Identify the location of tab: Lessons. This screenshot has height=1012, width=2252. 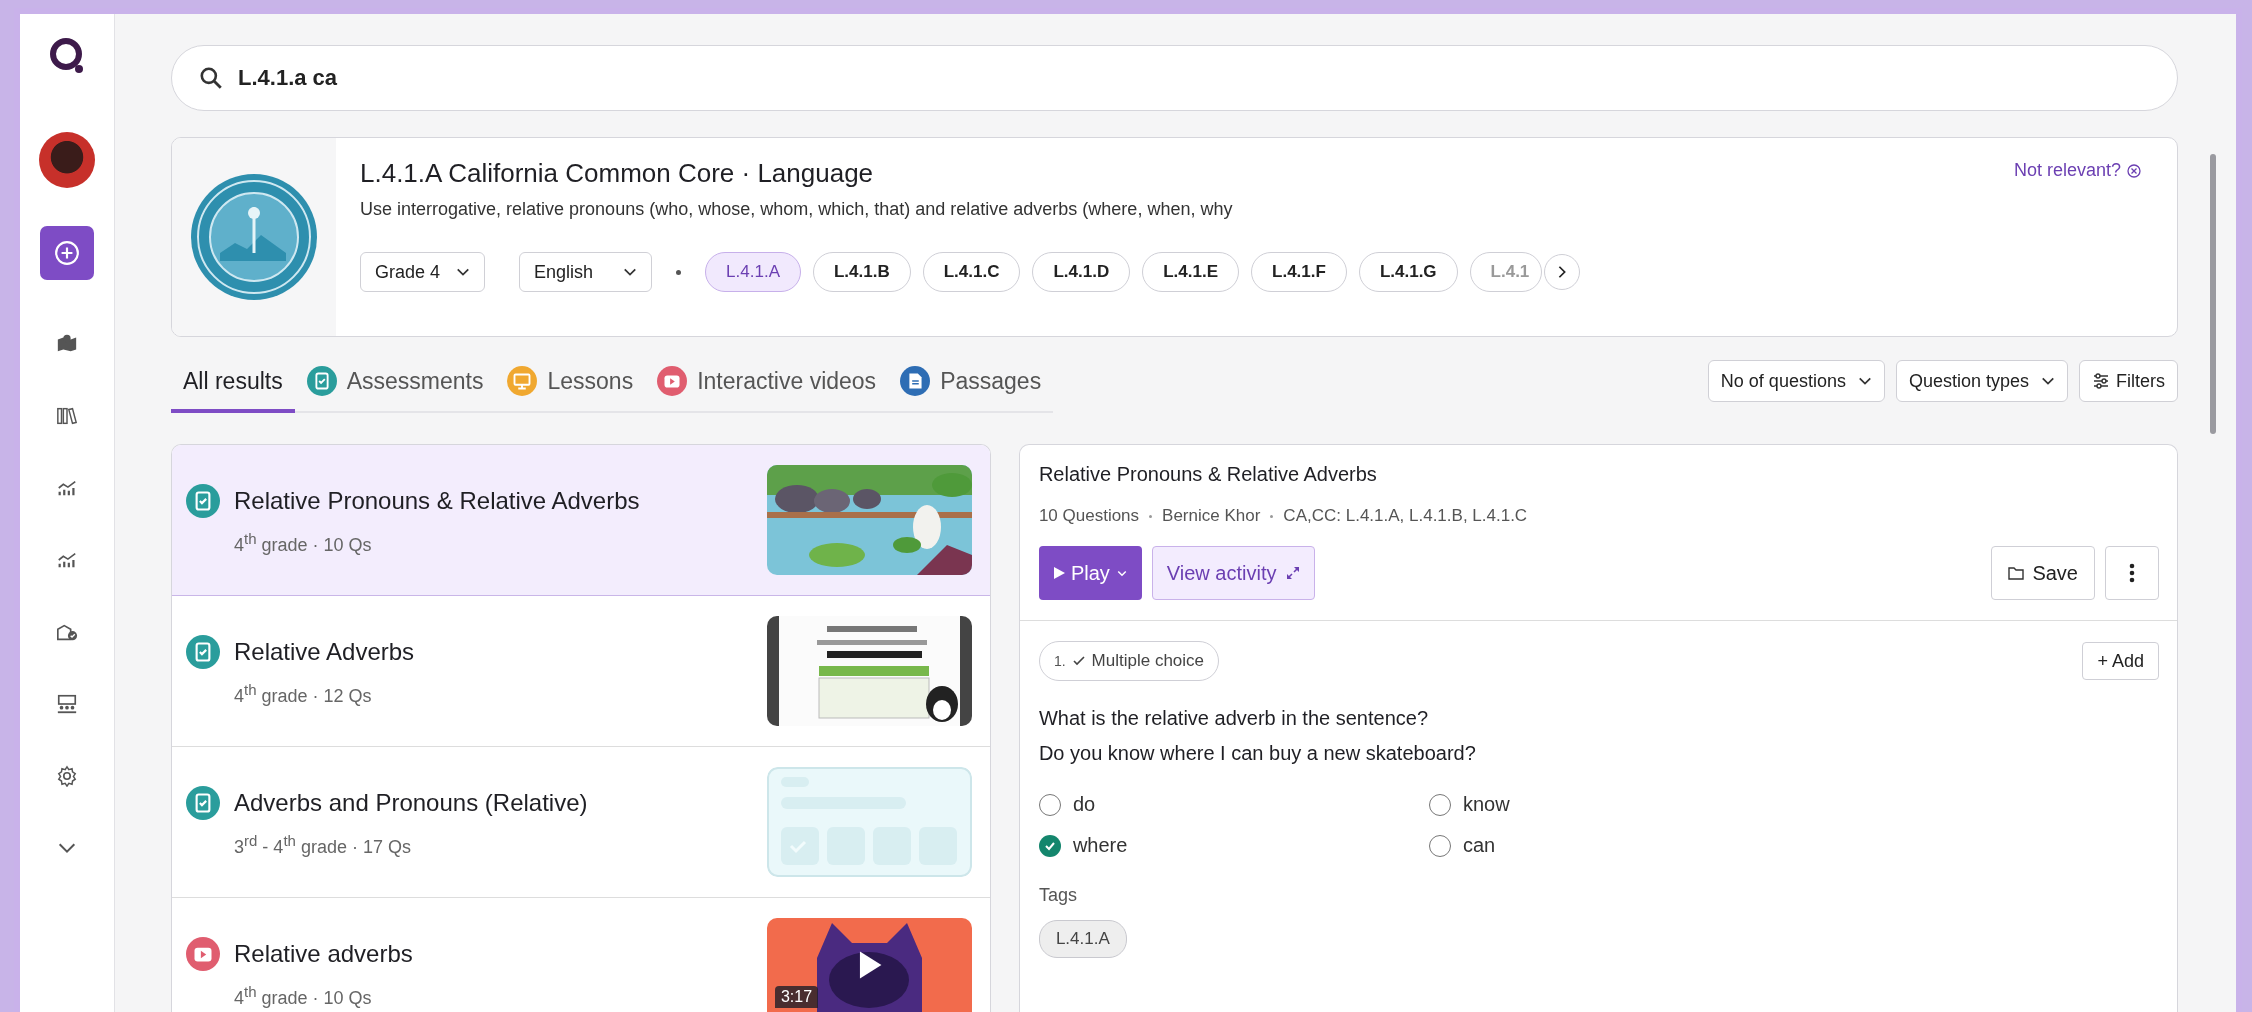
(570, 384).